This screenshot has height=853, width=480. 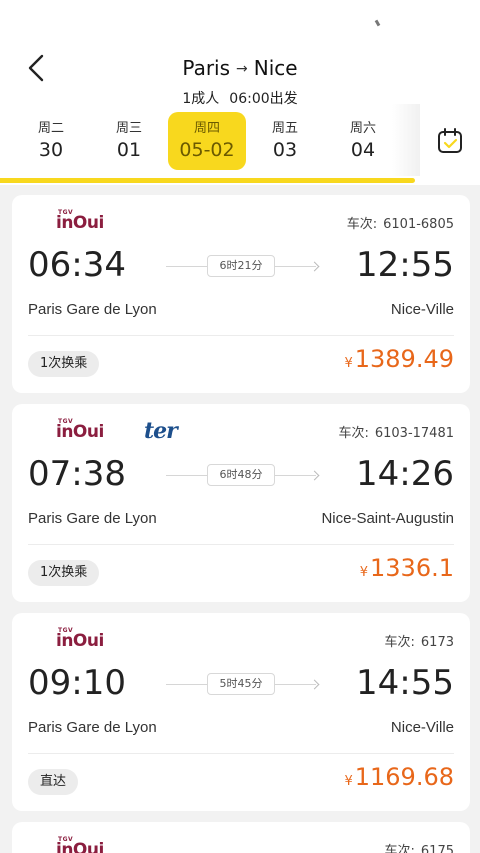 I want to click on date-day: 01, so click(x=129, y=150).